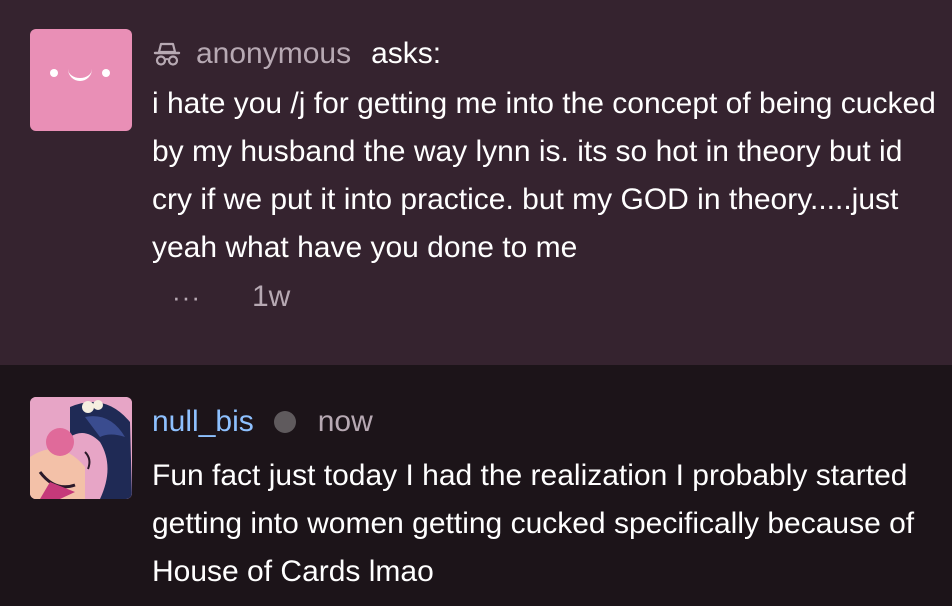  I want to click on more-options-button: ···, so click(192, 297).